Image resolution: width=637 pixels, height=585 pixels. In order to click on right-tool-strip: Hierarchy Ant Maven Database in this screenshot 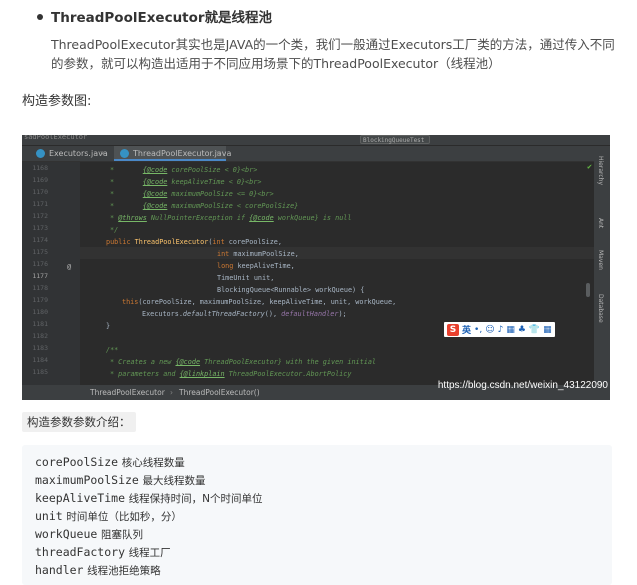, I will do `click(602, 273)`.